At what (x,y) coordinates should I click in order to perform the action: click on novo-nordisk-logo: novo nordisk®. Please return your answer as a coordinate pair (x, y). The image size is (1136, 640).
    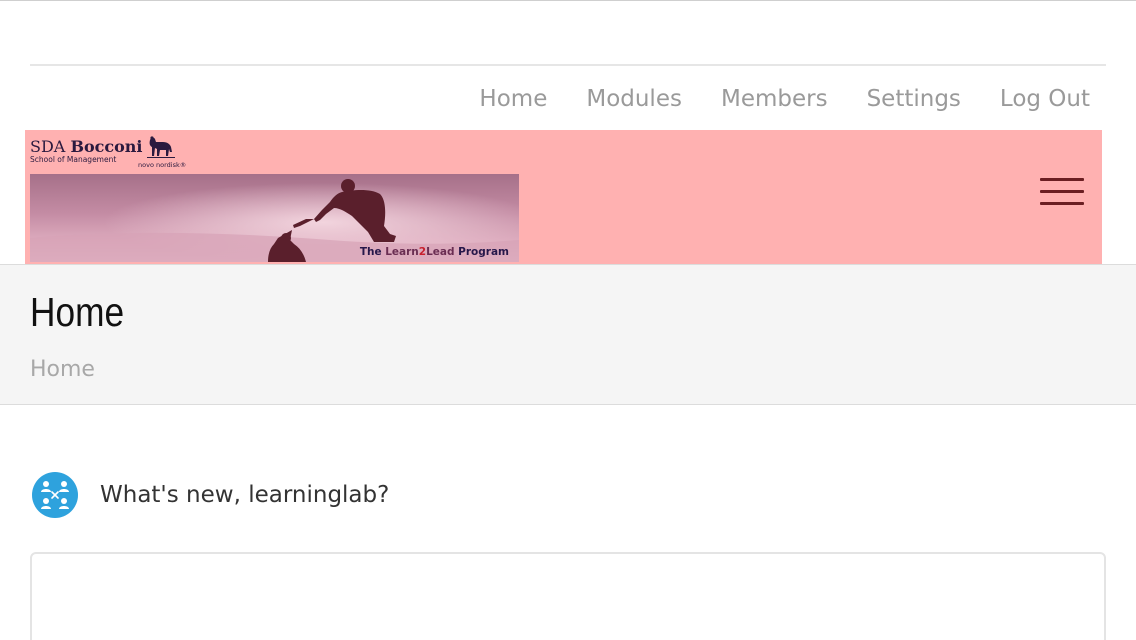
    Looking at the image, I should click on (162, 153).